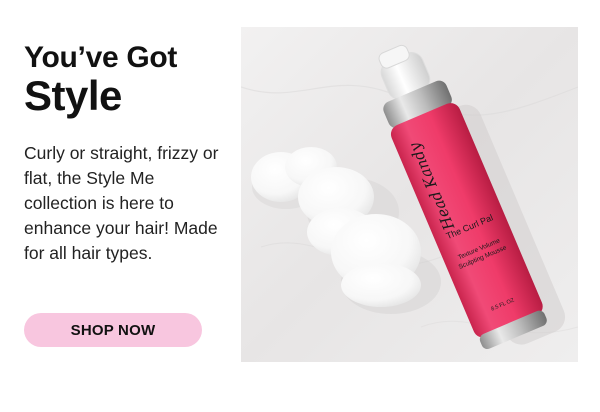 The width and height of the screenshot is (600, 412). Describe the element at coordinates (73, 95) in the screenshot. I see `headline: Style` at that location.